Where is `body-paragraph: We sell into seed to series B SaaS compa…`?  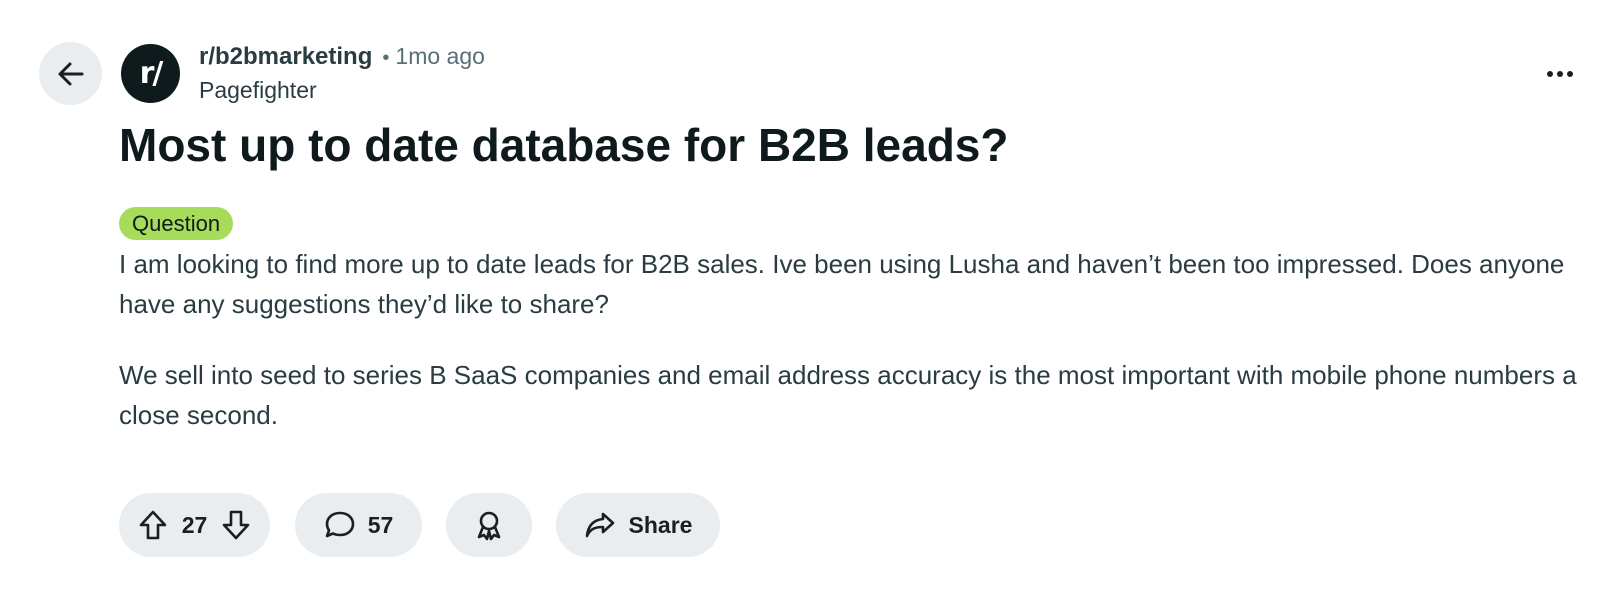
body-paragraph: We sell into seed to series B SaaS compa… is located at coordinates (848, 395).